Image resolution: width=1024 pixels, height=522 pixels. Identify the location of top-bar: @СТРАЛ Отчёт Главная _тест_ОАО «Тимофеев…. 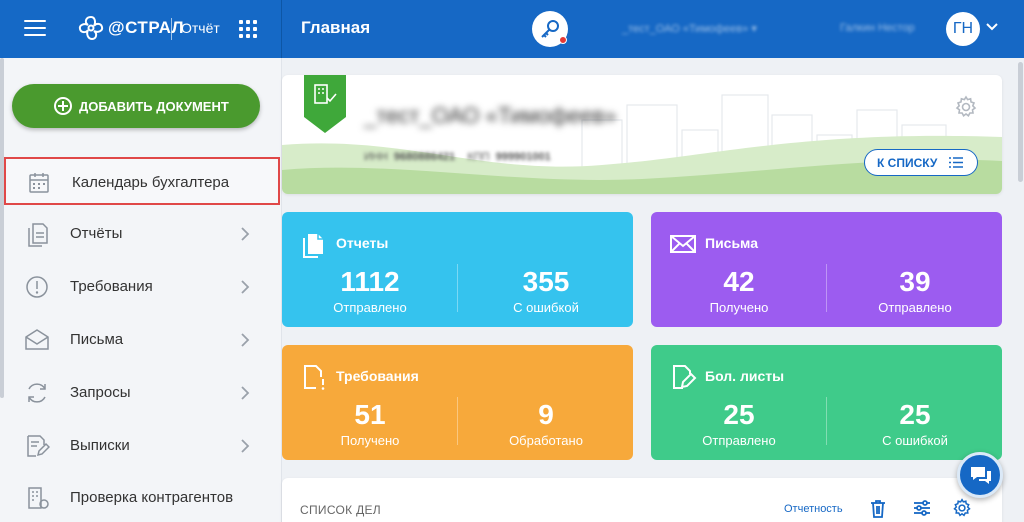
(512, 29).